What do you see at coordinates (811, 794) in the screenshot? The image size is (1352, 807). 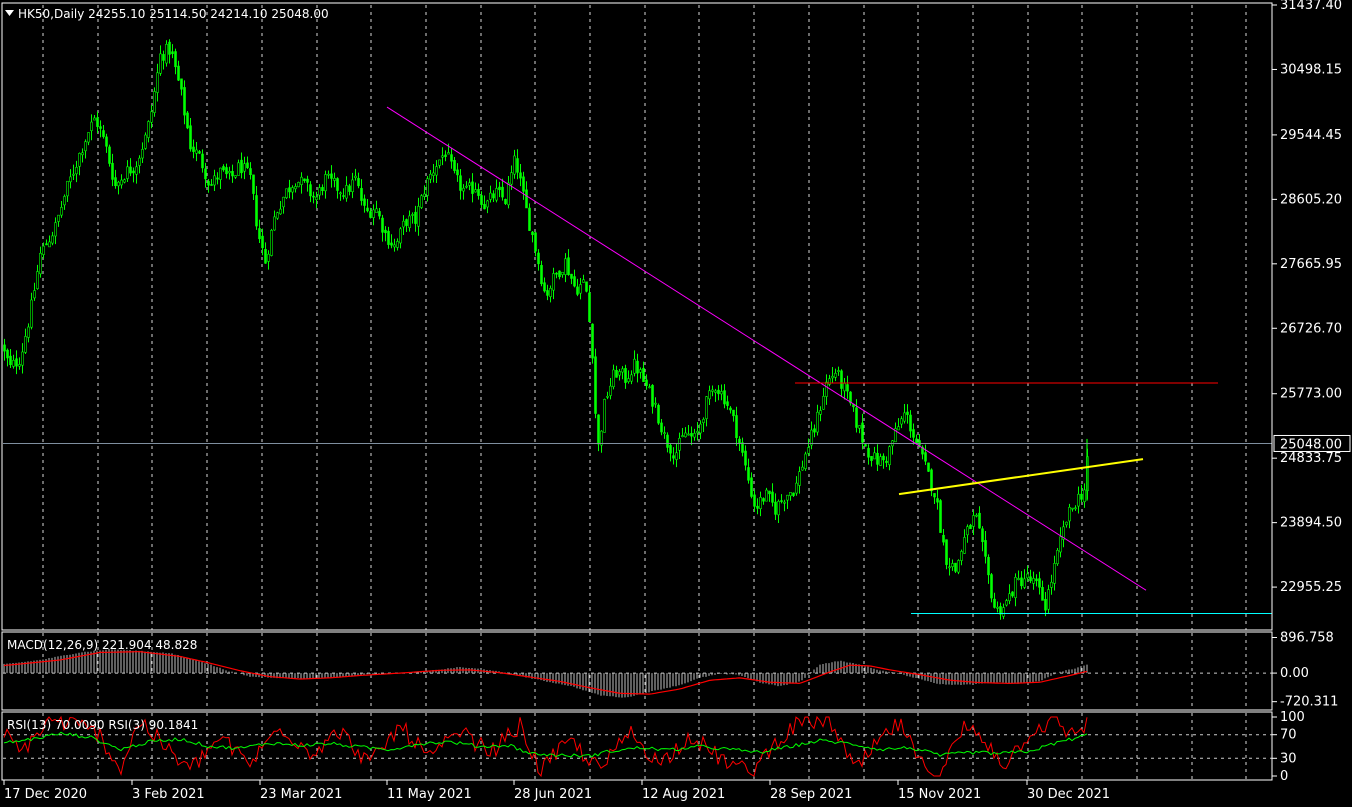 I see `x-tick-label: 28 Sep 2021` at bounding box center [811, 794].